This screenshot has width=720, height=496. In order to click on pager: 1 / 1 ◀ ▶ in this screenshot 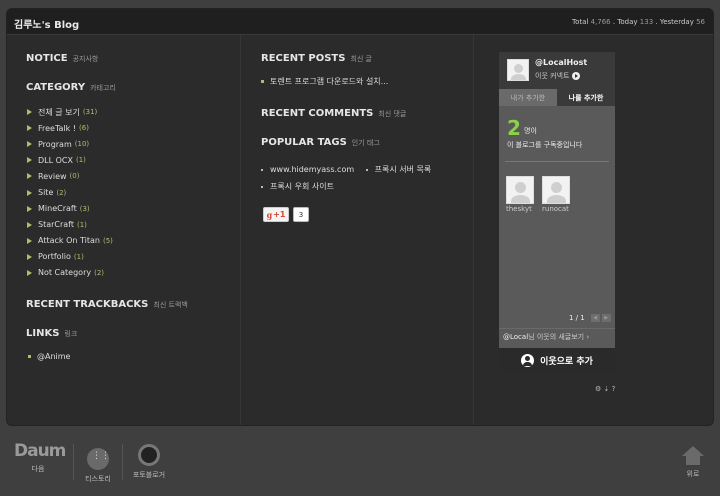, I will do `click(590, 318)`.